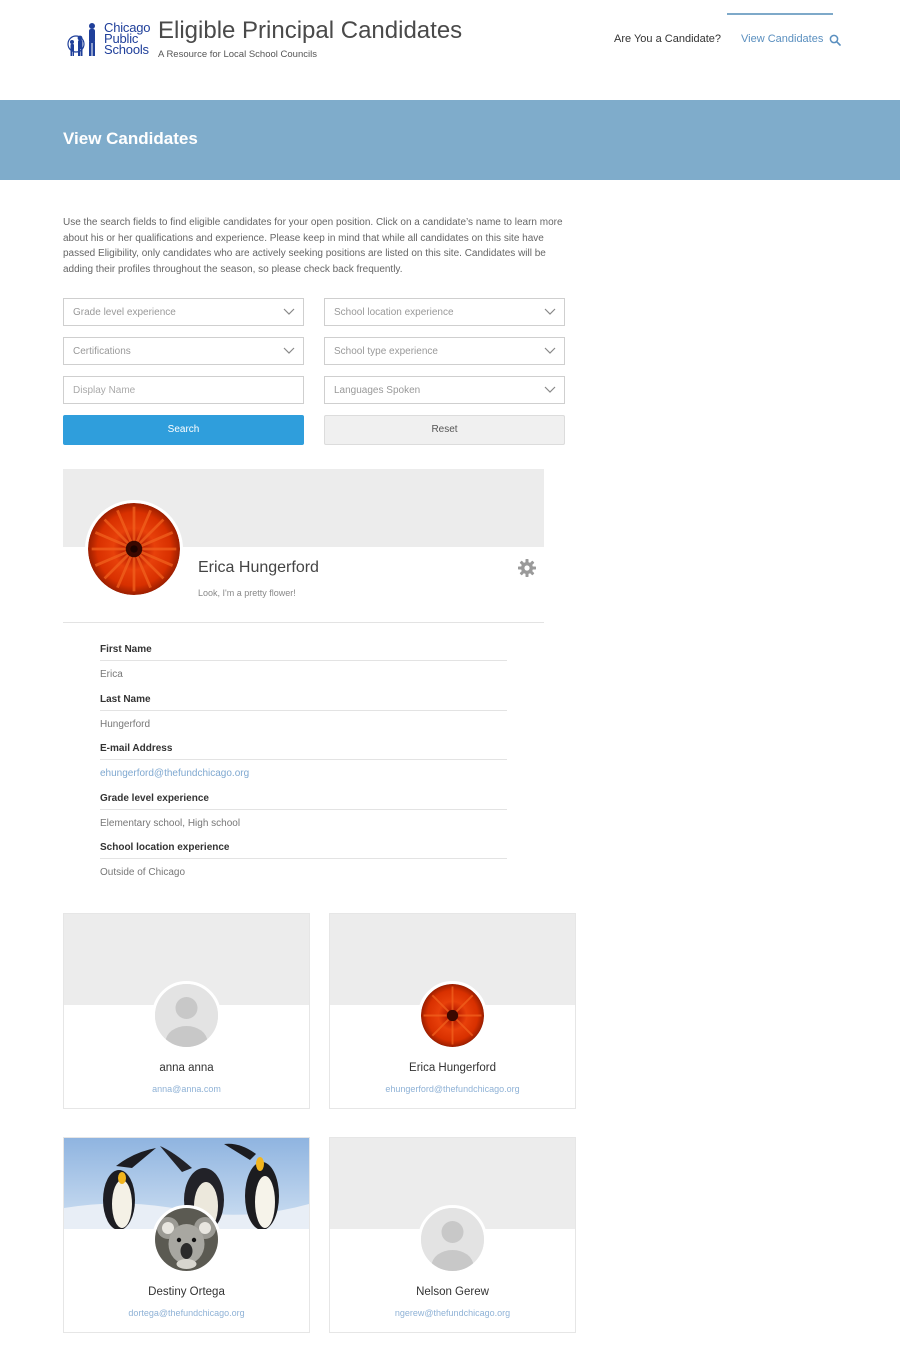 This screenshot has width=900, height=1350. What do you see at coordinates (303, 702) in the screenshot?
I see `field-label-last-name: Last Name` at bounding box center [303, 702].